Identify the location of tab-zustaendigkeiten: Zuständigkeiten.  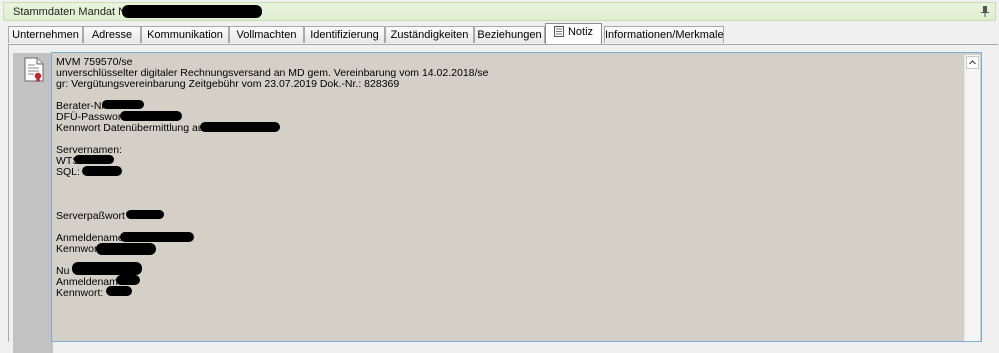
(429, 34).